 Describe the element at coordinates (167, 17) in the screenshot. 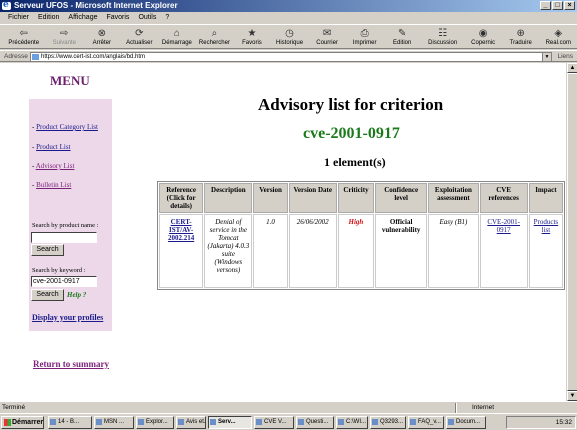

I see `menu-help: ?` at that location.